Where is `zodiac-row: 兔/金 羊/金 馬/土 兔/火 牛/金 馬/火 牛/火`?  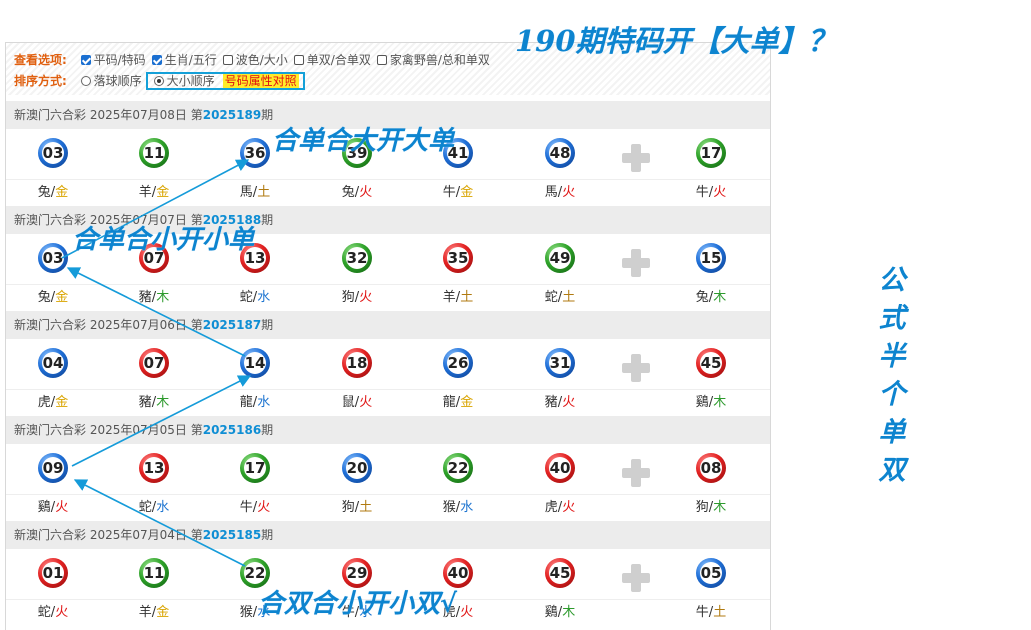 zodiac-row: 兔/金 羊/金 馬/土 兔/火 牛/金 馬/火 牛/火 is located at coordinates (388, 192).